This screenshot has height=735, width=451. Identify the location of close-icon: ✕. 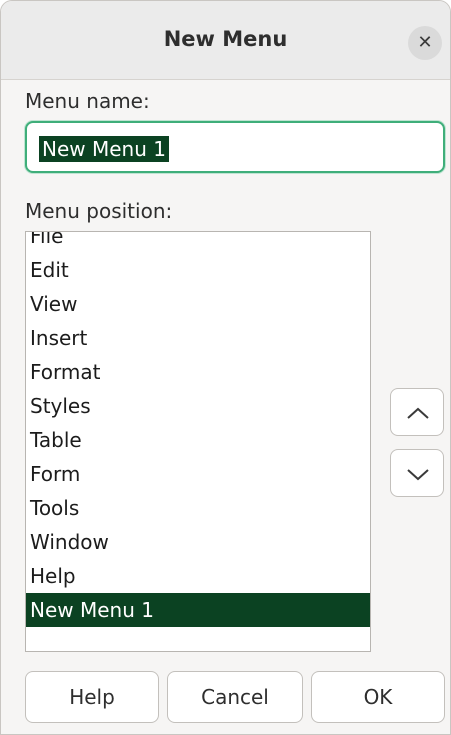
(425, 42).